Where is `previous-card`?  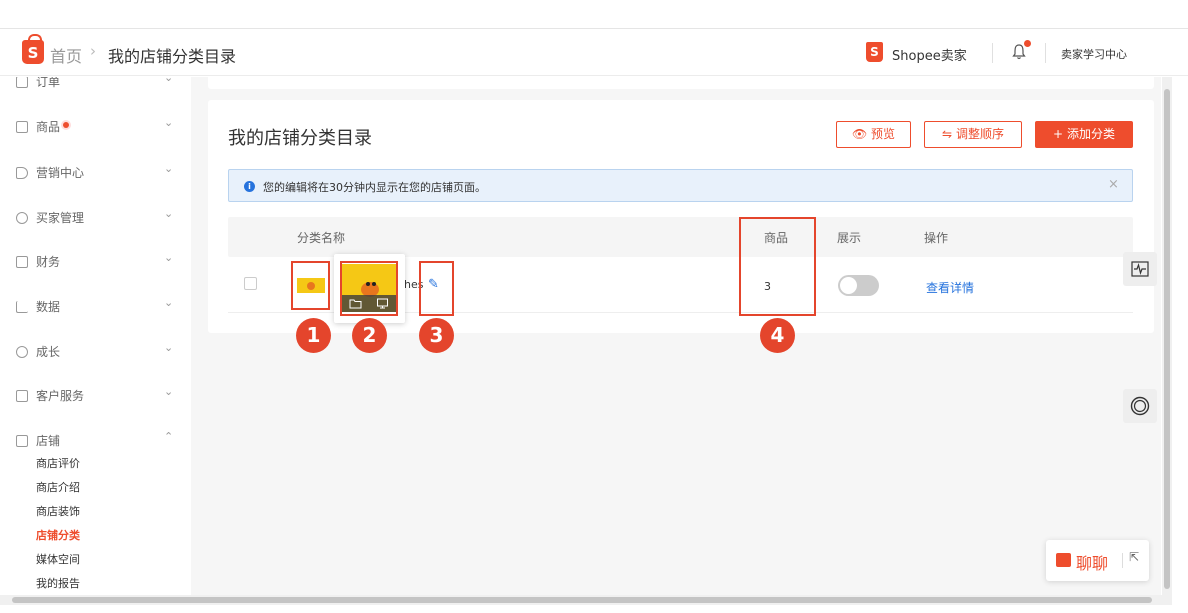 previous-card is located at coordinates (681, 83).